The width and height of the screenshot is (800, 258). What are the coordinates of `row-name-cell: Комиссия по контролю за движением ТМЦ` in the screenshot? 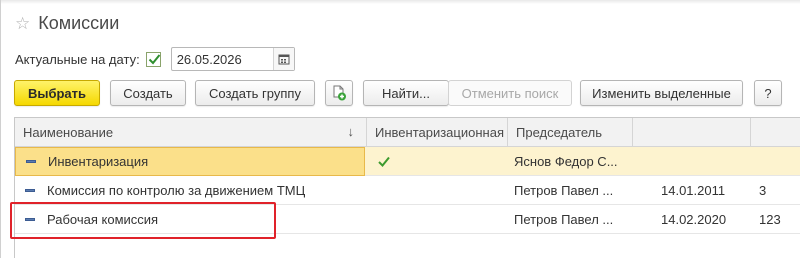 It's located at (190, 190).